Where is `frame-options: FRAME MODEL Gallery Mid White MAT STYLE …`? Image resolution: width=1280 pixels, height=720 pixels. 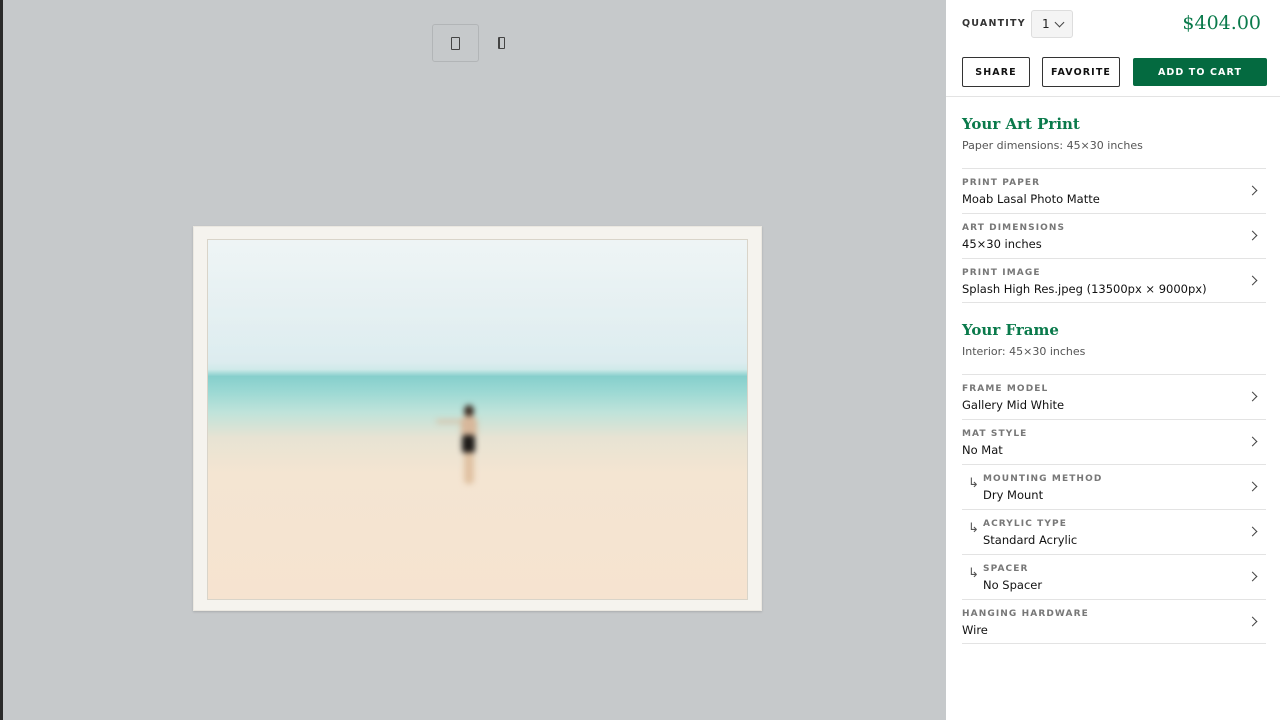
frame-options: FRAME MODEL Gallery Mid White MAT STYLE … is located at coordinates (1114, 509).